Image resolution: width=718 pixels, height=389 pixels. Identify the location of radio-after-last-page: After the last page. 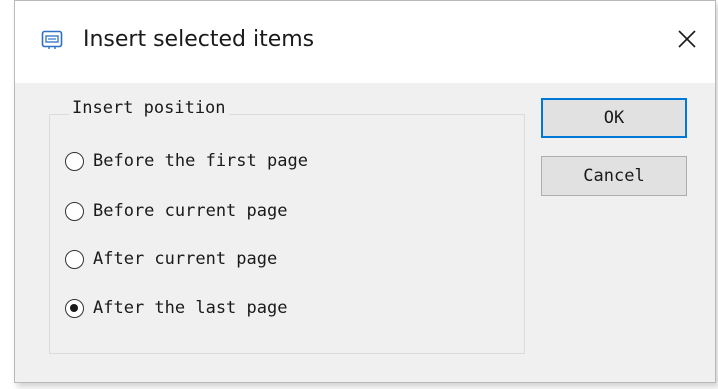
(176, 308).